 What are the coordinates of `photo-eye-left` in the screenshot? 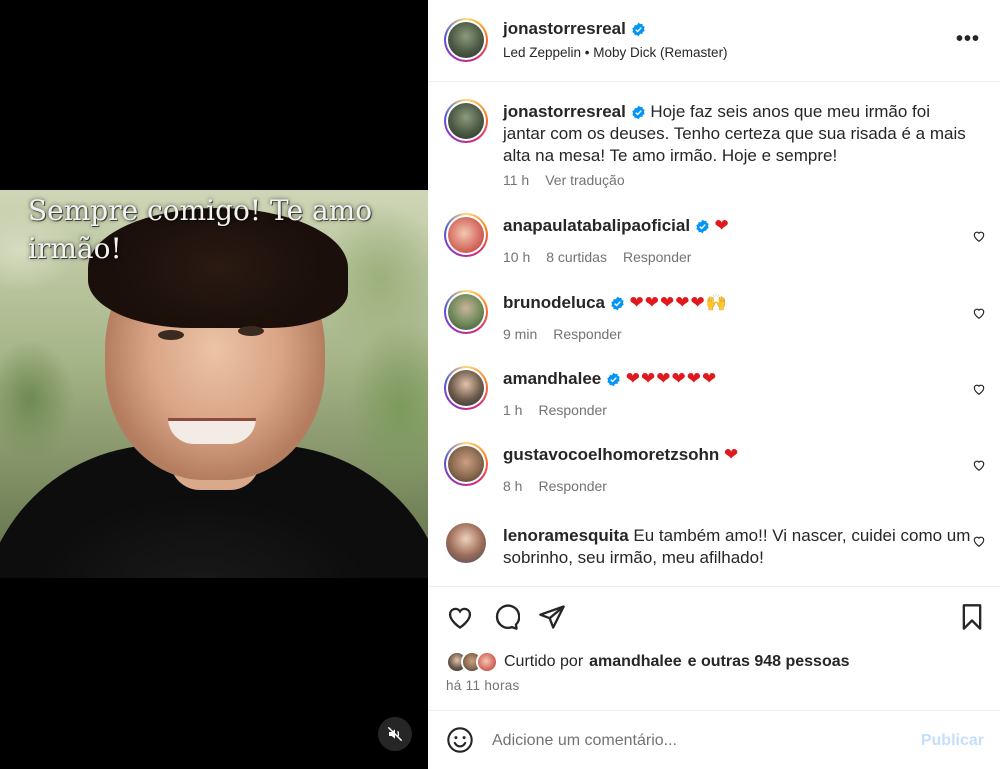 It's located at (171, 335).